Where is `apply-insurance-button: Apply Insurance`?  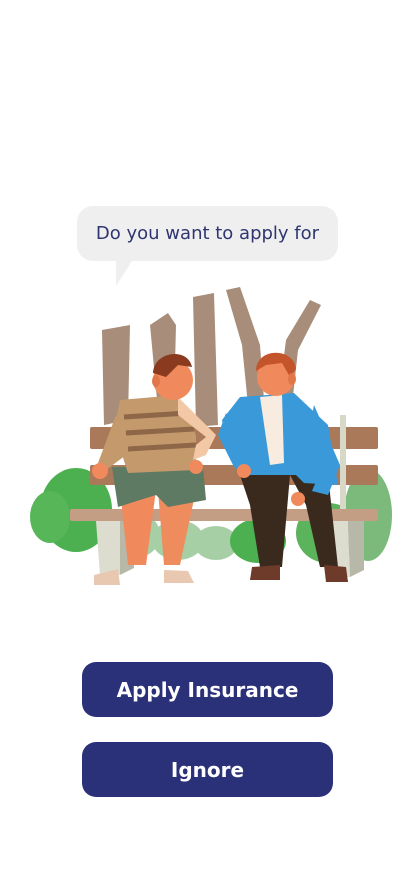 apply-insurance-button: Apply Insurance is located at coordinates (207, 689).